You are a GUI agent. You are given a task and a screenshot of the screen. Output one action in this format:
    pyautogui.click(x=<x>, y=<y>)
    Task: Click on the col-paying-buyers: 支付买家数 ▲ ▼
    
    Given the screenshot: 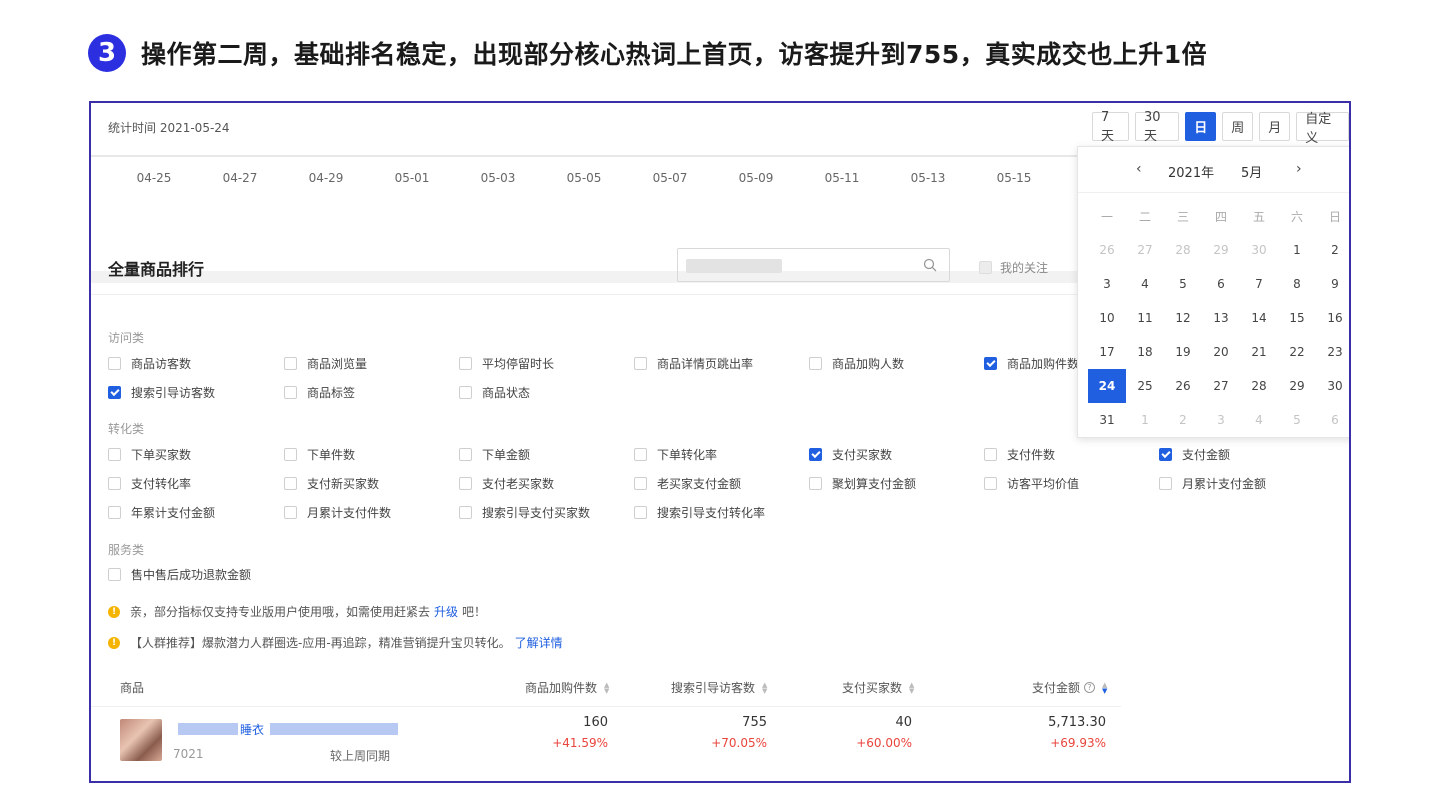 What is the action you would take?
    pyautogui.click(x=878, y=687)
    